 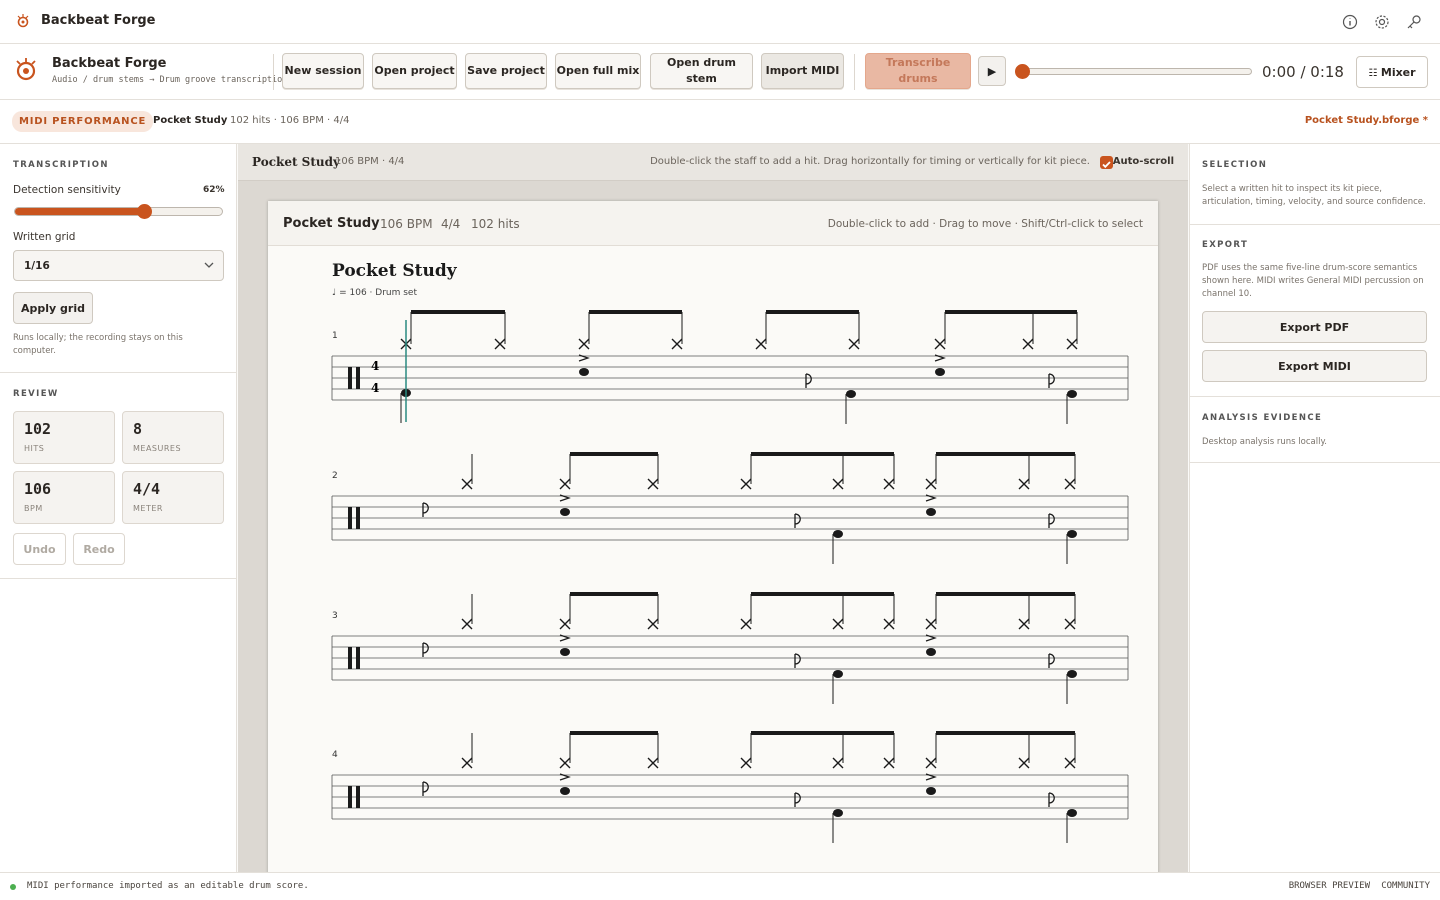 I want to click on undo-button: Undo, so click(x=39, y=549).